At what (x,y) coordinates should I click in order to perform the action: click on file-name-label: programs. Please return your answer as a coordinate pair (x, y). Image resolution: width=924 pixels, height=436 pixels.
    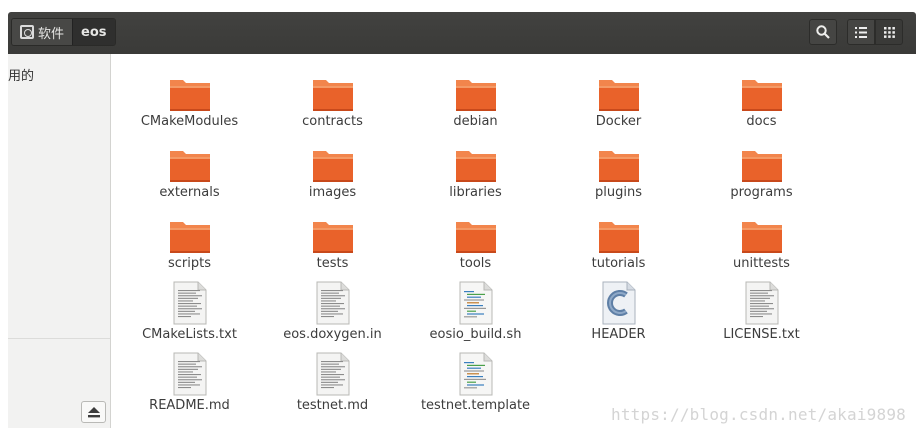
    Looking at the image, I should click on (761, 192).